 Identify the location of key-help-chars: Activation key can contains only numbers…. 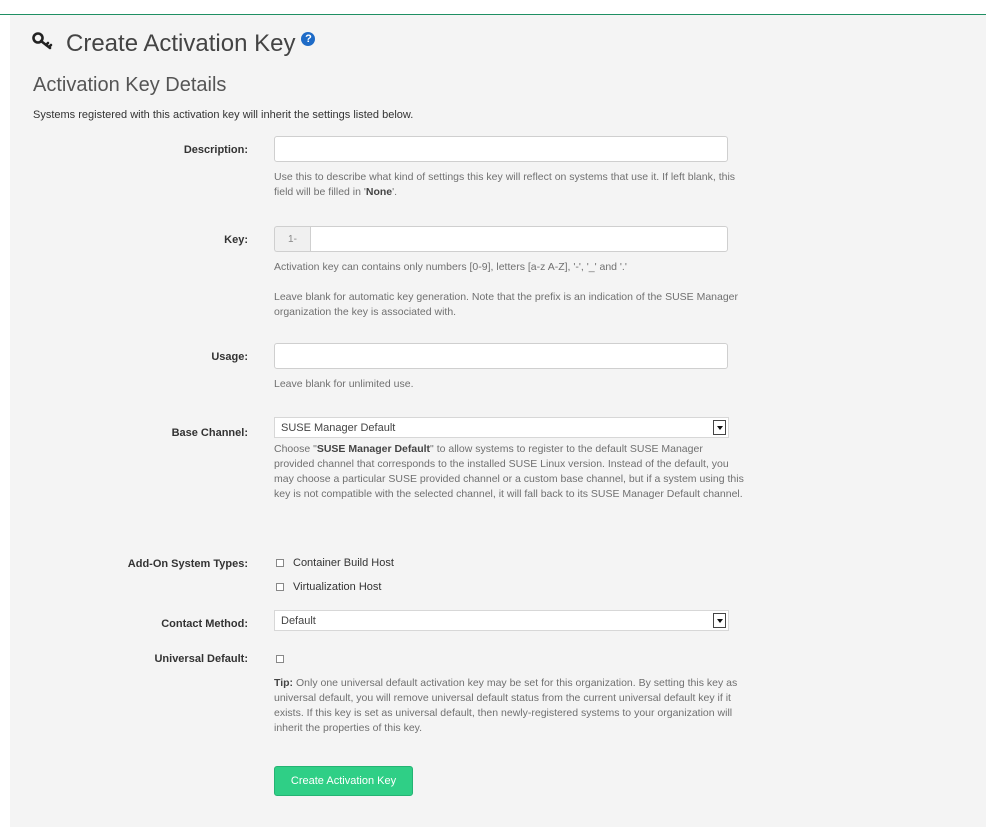
(450, 267).